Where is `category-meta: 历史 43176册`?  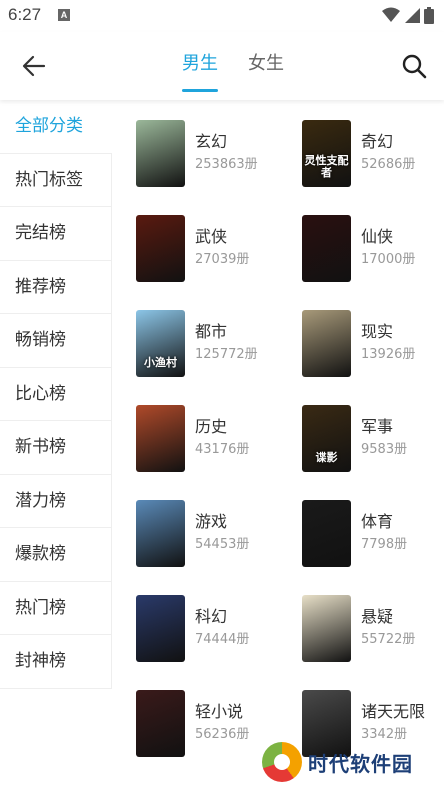
category-meta: 历史 43176册 is located at coordinates (222, 432).